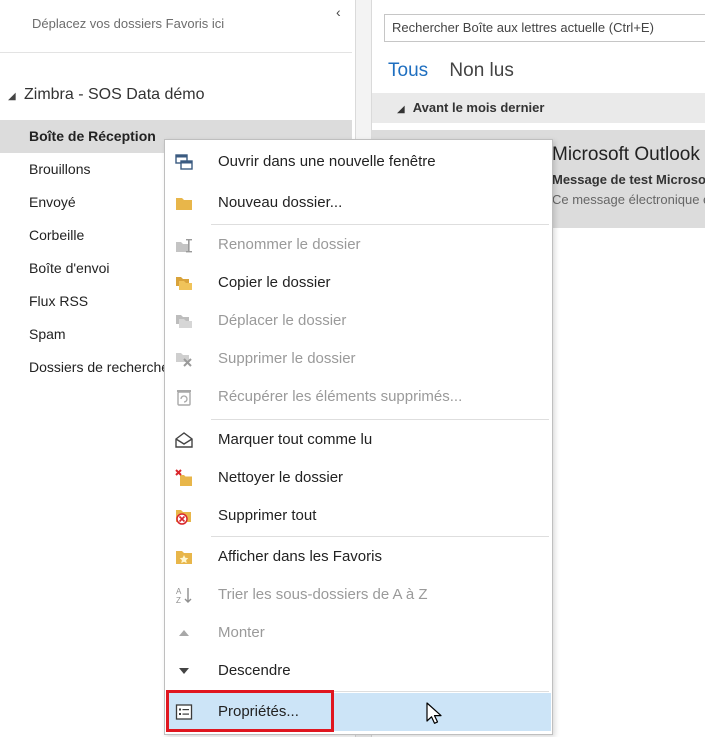 This screenshot has width=705, height=737. What do you see at coordinates (114, 94) in the screenshot?
I see `account-name: Zimbra - SOS Data démo` at bounding box center [114, 94].